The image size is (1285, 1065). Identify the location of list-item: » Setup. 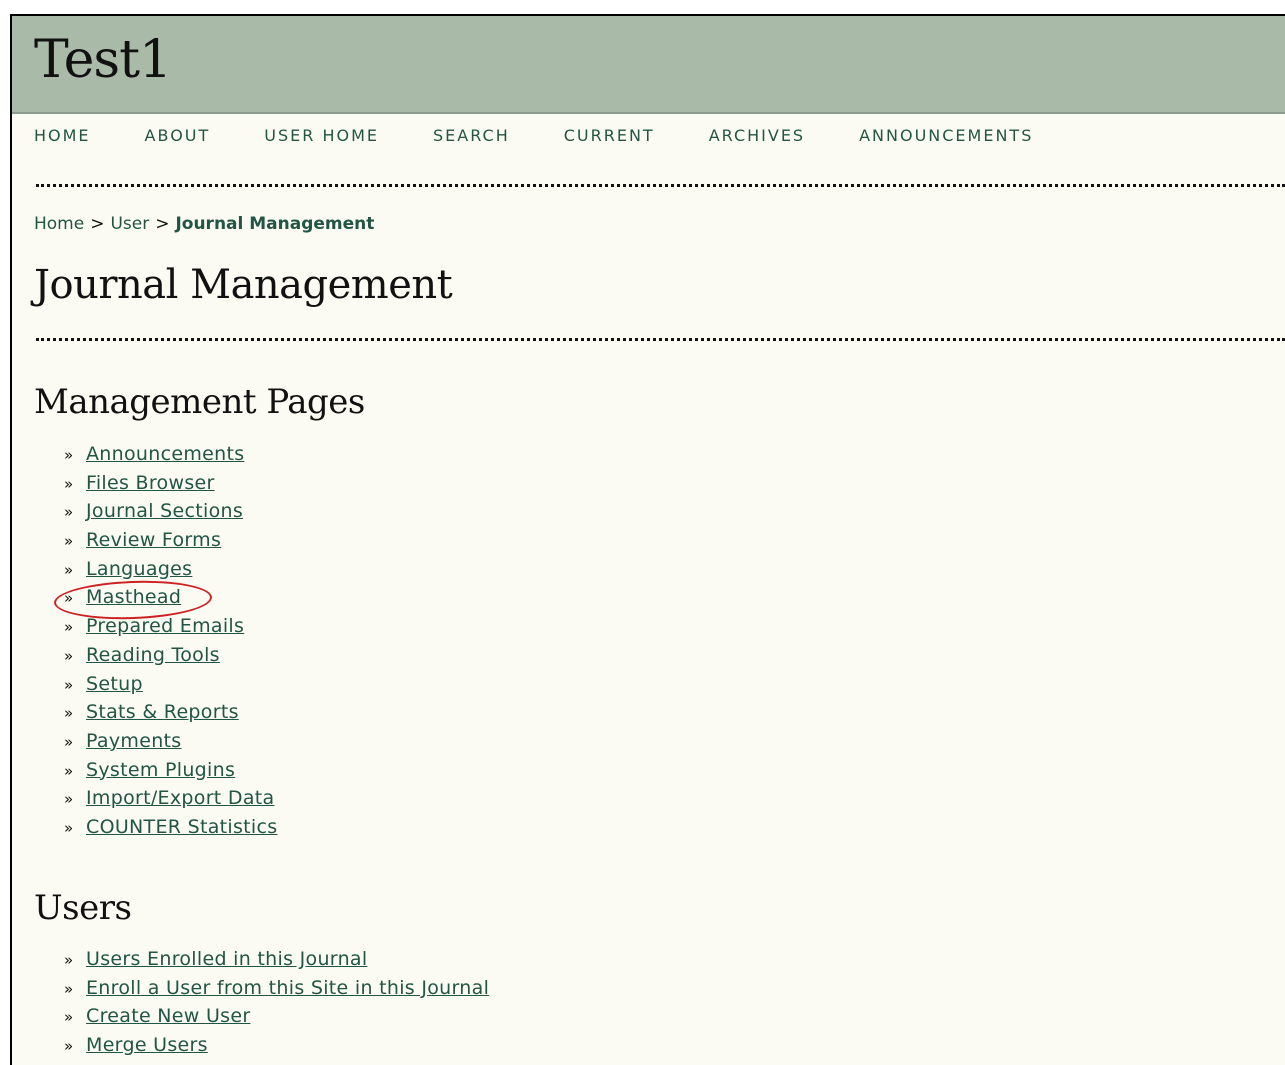
(170, 684).